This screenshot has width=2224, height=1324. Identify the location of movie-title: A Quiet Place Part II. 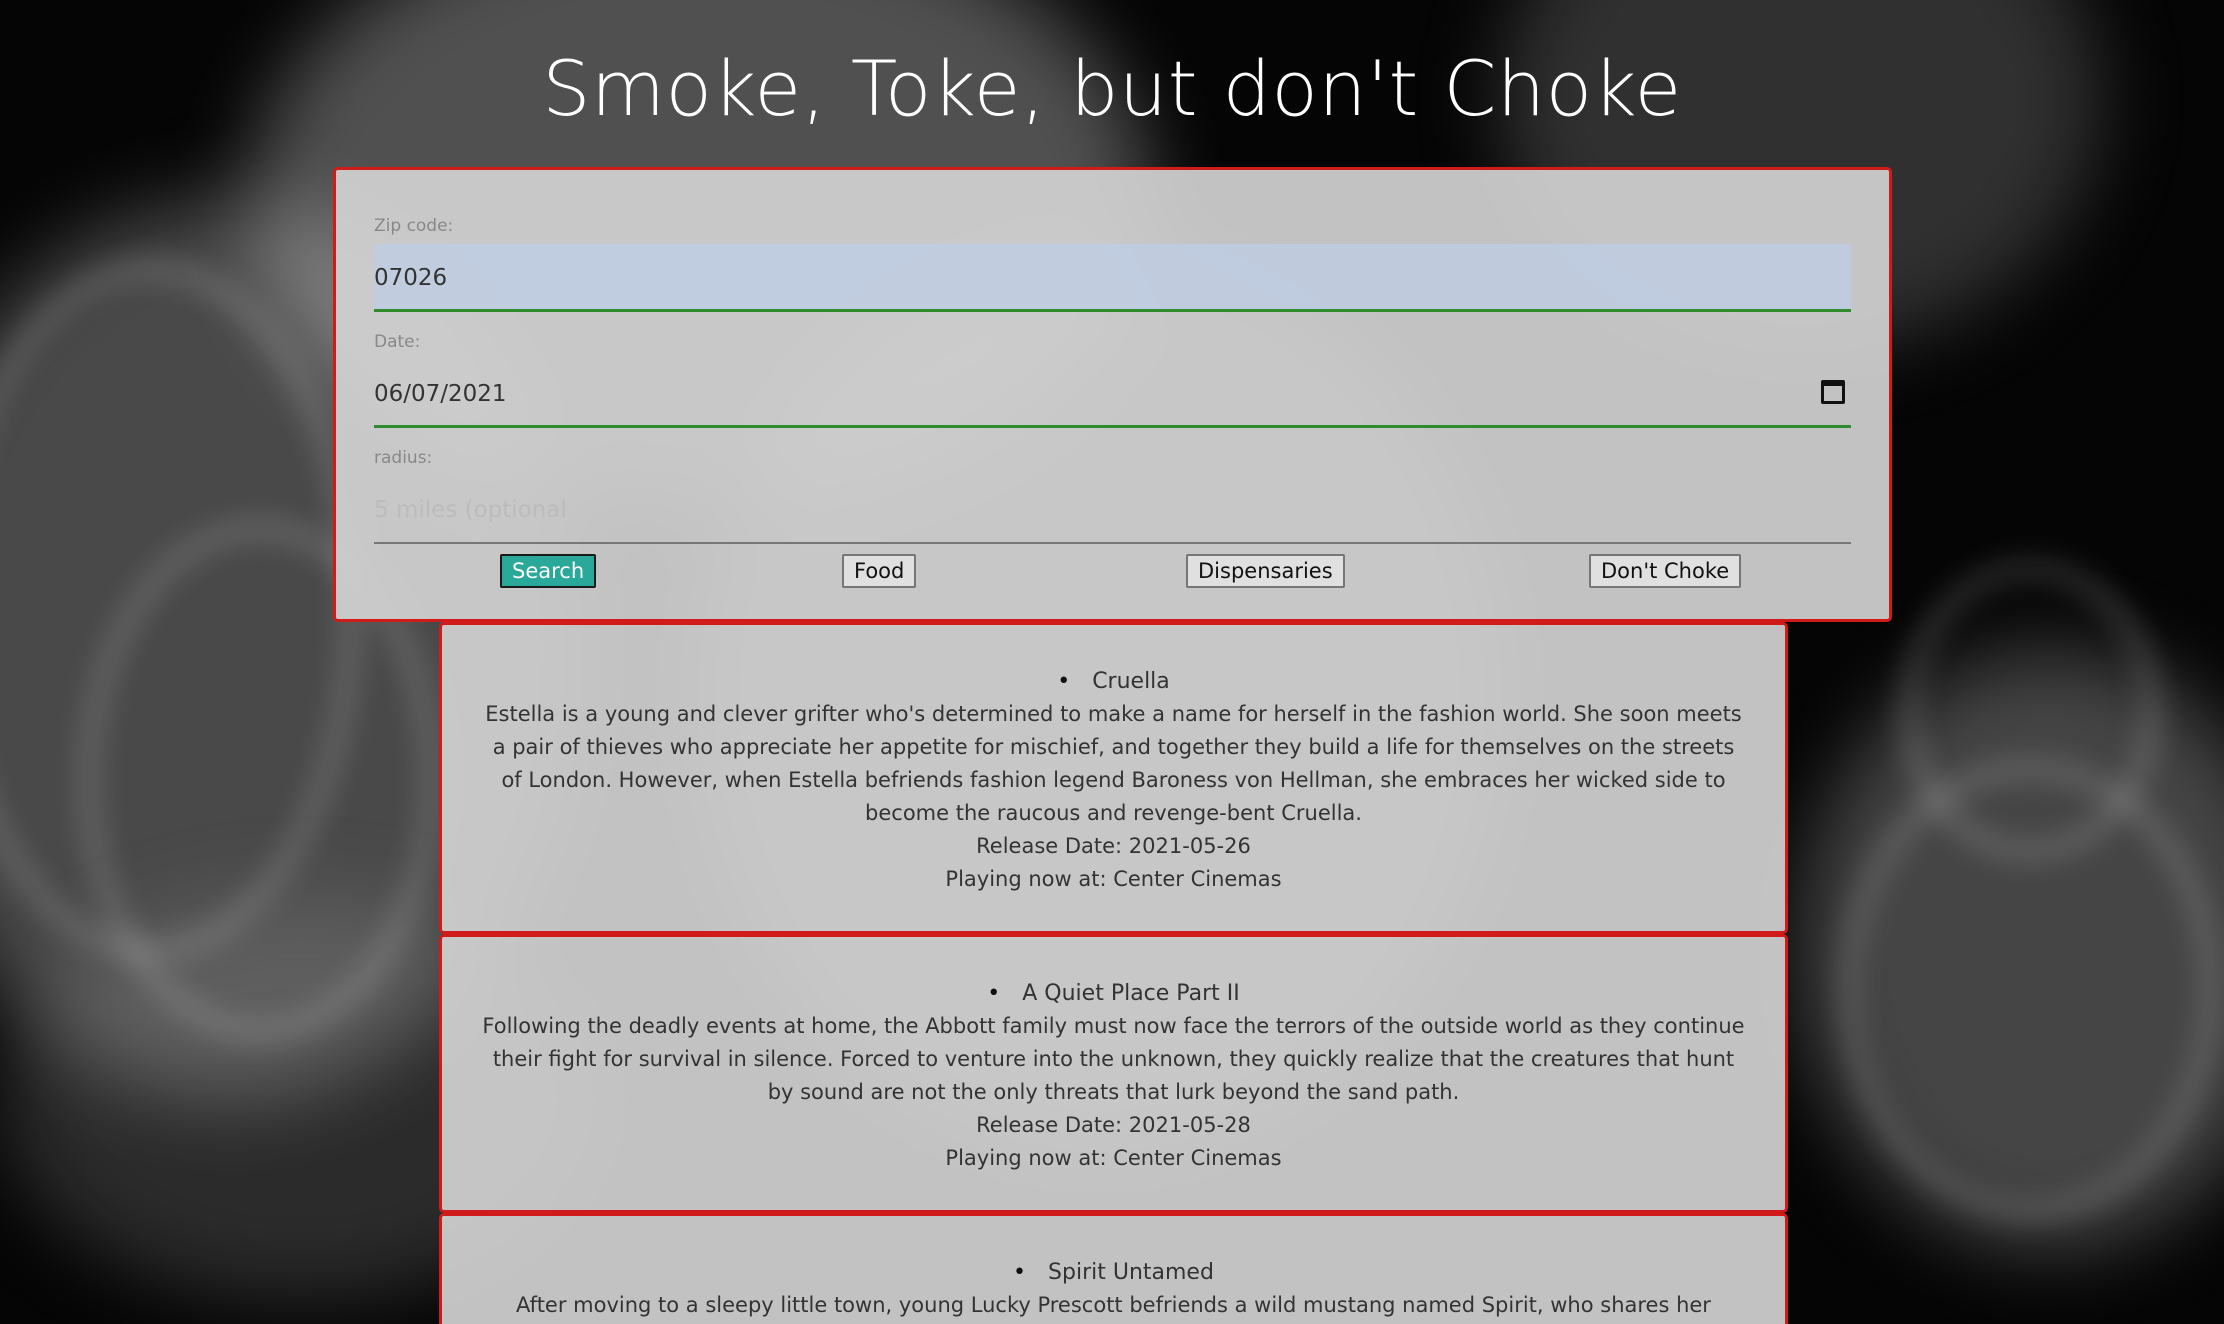
(1113, 993).